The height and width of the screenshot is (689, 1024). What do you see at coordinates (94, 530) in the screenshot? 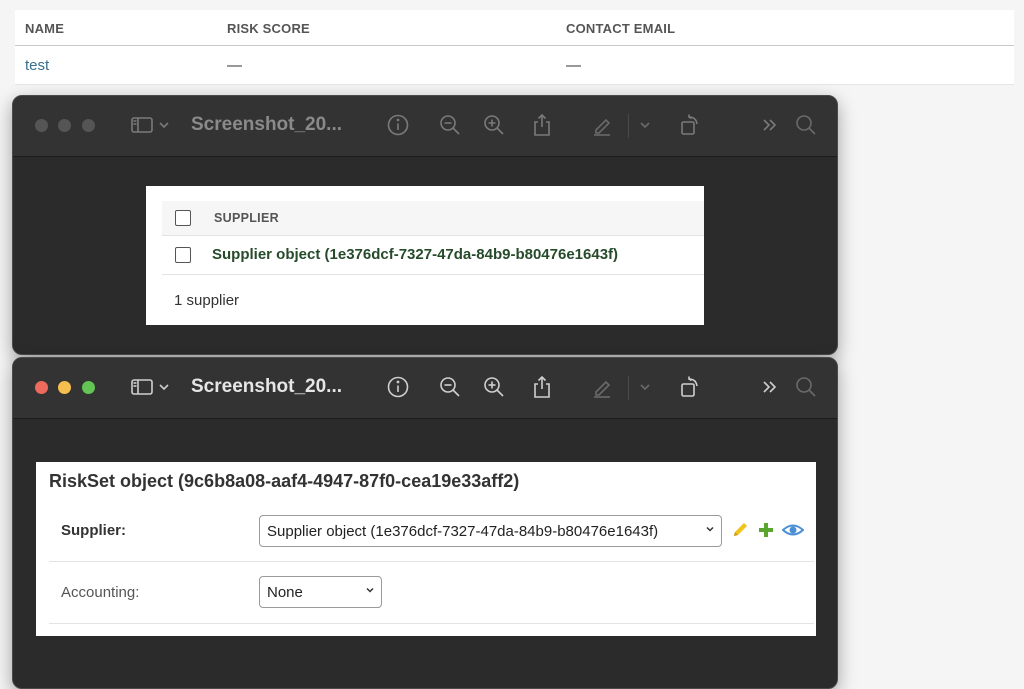
I see `supplier-label: Supplier:` at bounding box center [94, 530].